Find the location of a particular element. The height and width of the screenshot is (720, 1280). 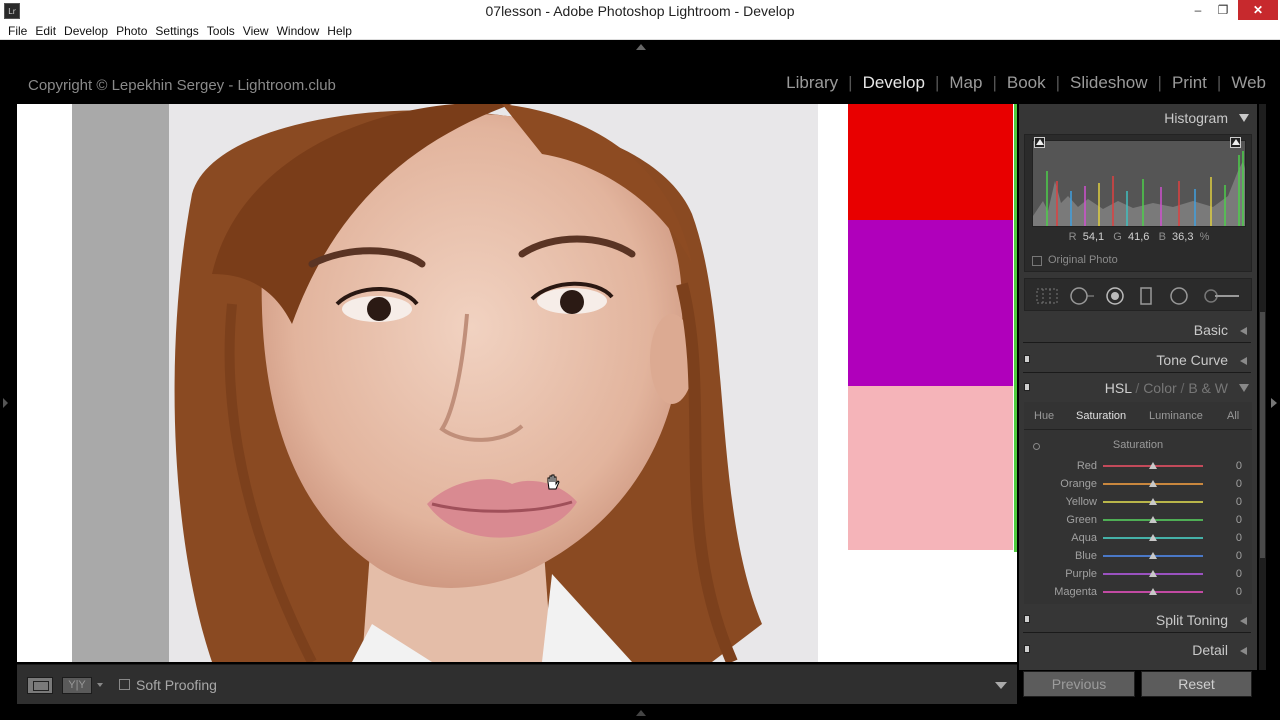

spot-removal-icon is located at coordinates (1083, 296).